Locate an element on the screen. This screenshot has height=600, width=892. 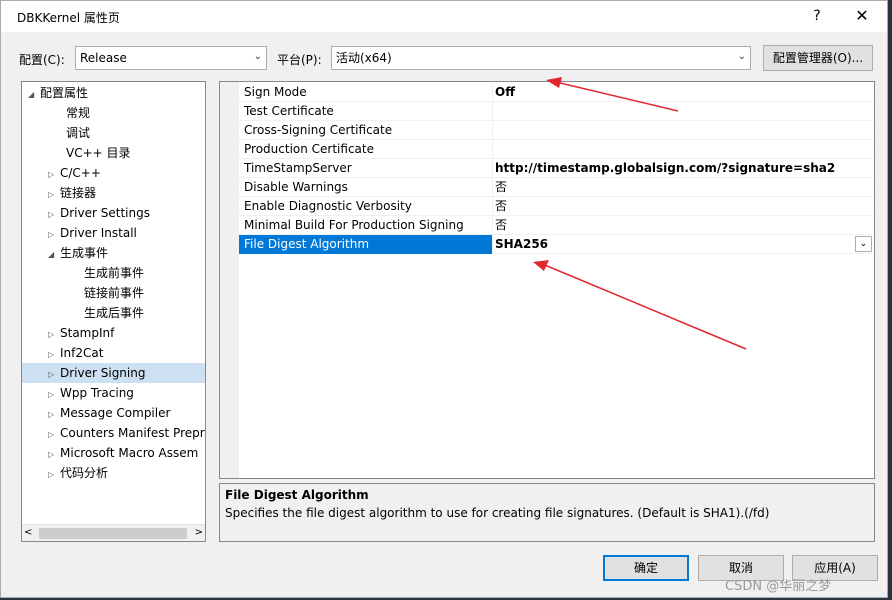
tree-item: ▷ Wpp Tracing is located at coordinates (91, 393).